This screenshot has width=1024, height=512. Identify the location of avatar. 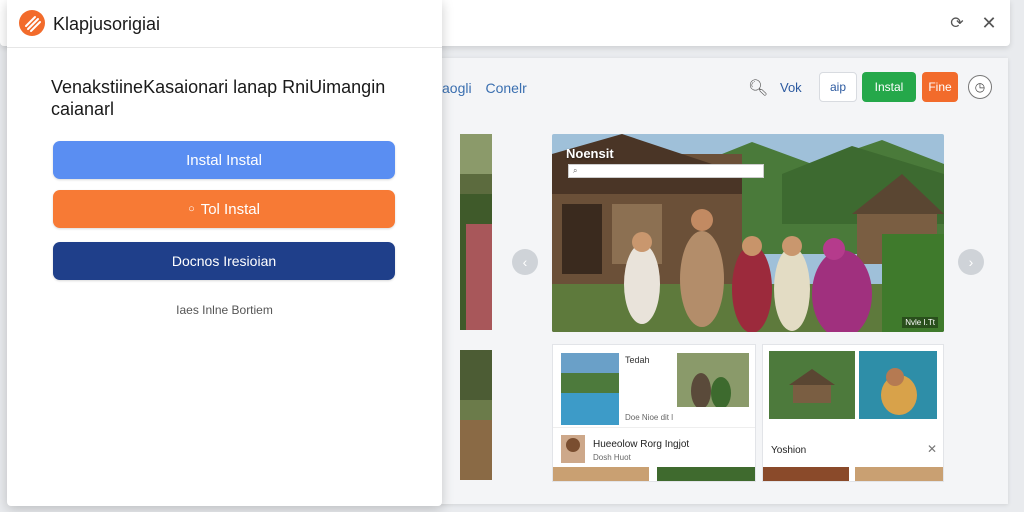
(573, 449).